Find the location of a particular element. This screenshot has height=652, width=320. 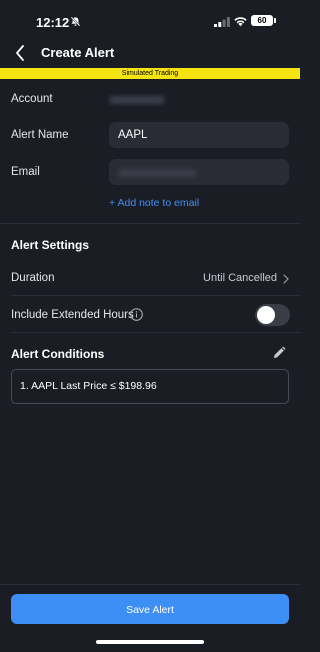

cellular-signal-icon is located at coordinates (222, 22).